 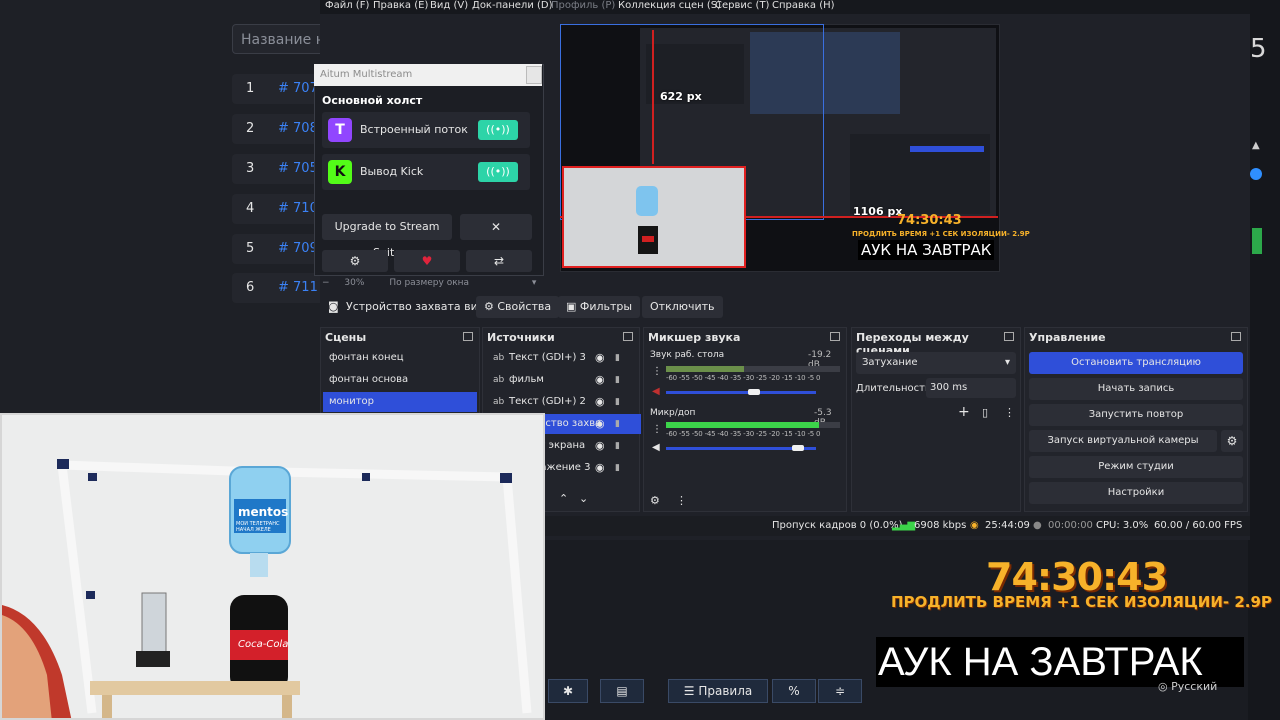 What do you see at coordinates (926, 250) in the screenshot?
I see `preview-auk-text: АУК НА ЗАВТРАК` at bounding box center [926, 250].